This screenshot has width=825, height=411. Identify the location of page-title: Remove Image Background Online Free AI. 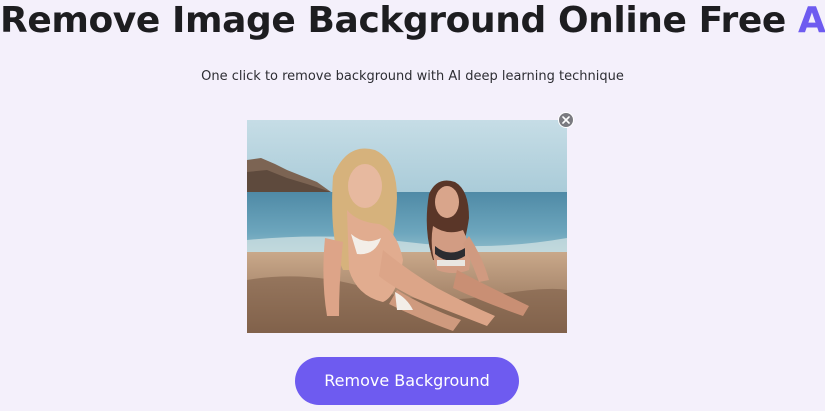
(412, 22).